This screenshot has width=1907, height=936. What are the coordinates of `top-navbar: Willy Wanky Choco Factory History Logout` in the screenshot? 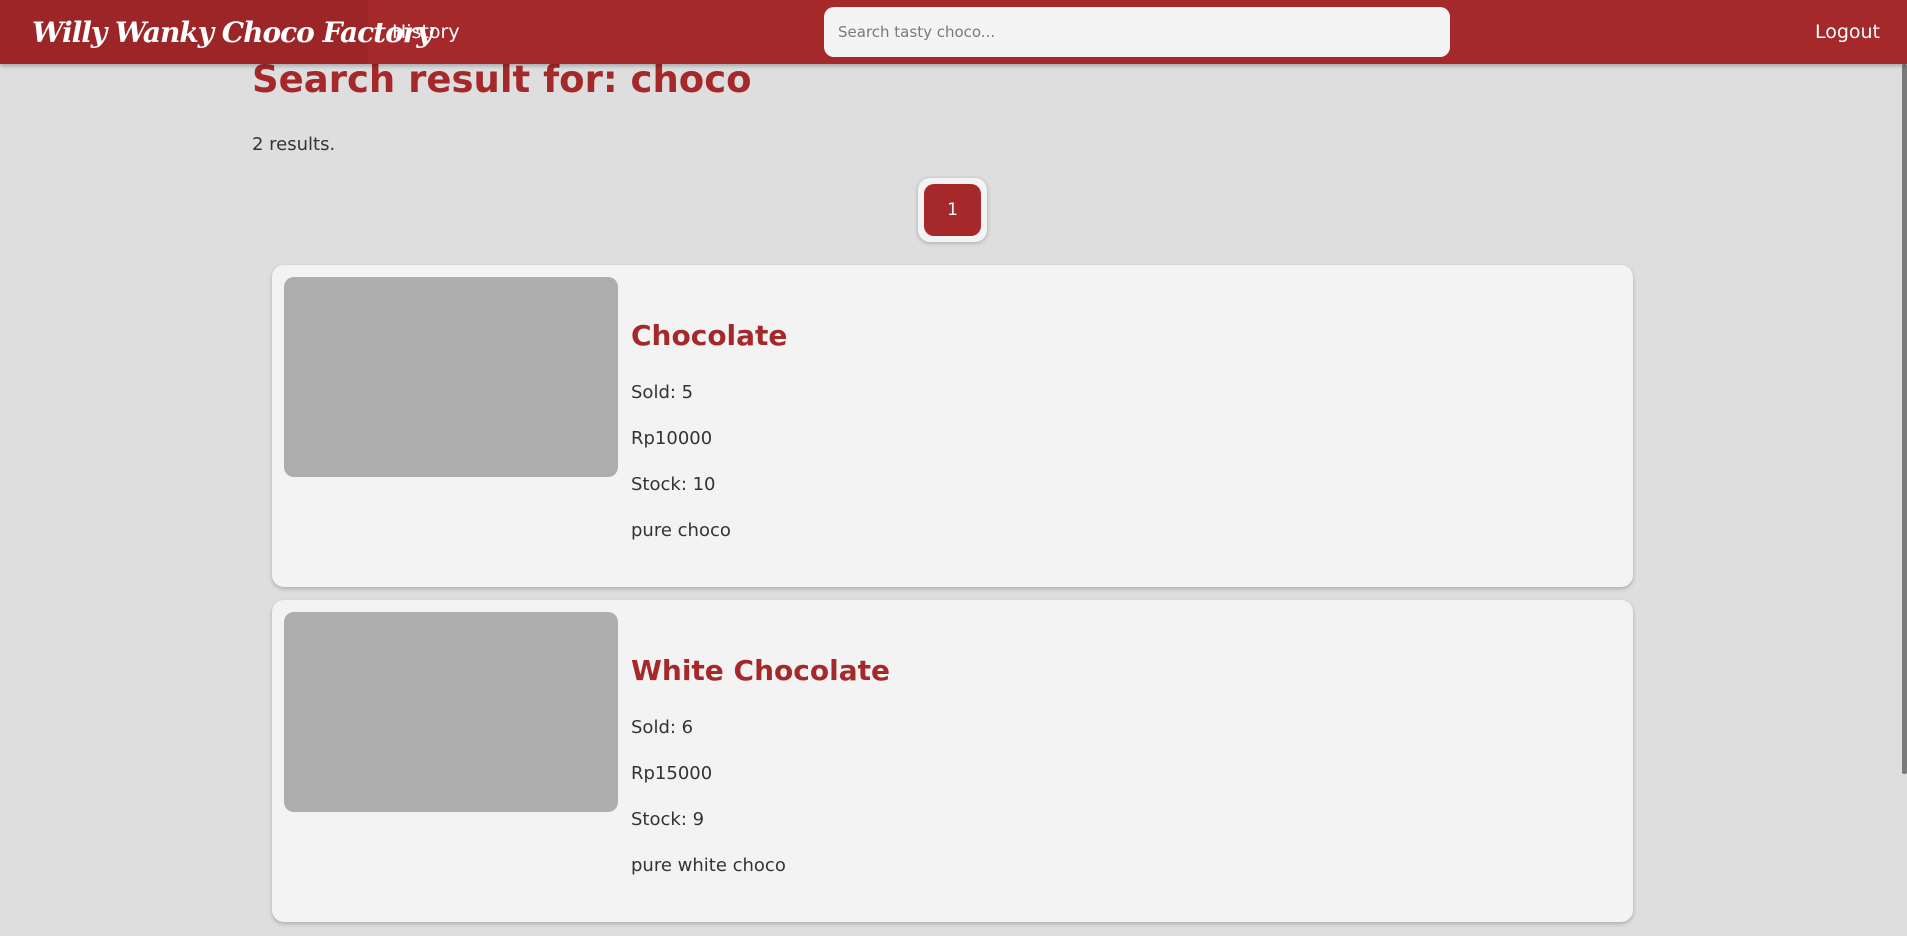 It's located at (953, 32).